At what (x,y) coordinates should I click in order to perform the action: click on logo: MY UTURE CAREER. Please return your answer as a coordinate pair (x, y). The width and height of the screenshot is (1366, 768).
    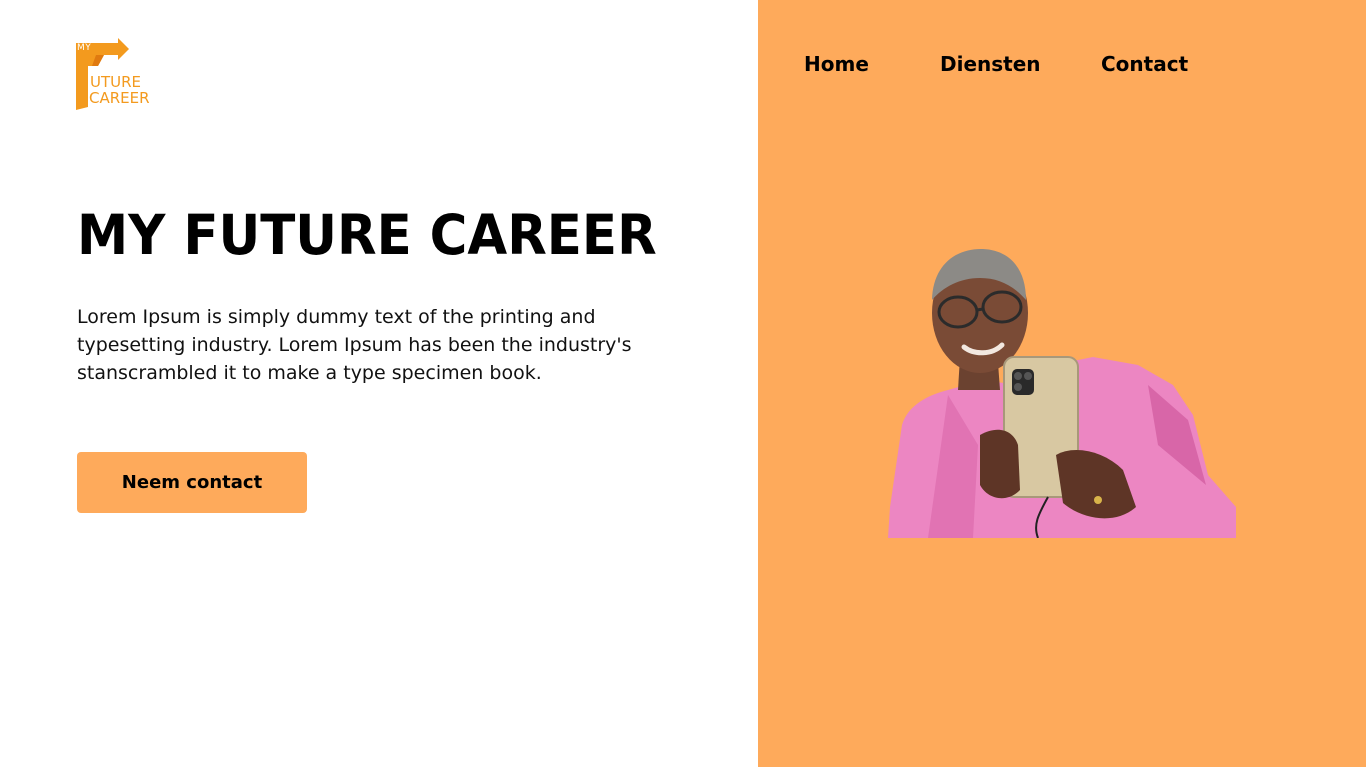
    Looking at the image, I should click on (121, 74).